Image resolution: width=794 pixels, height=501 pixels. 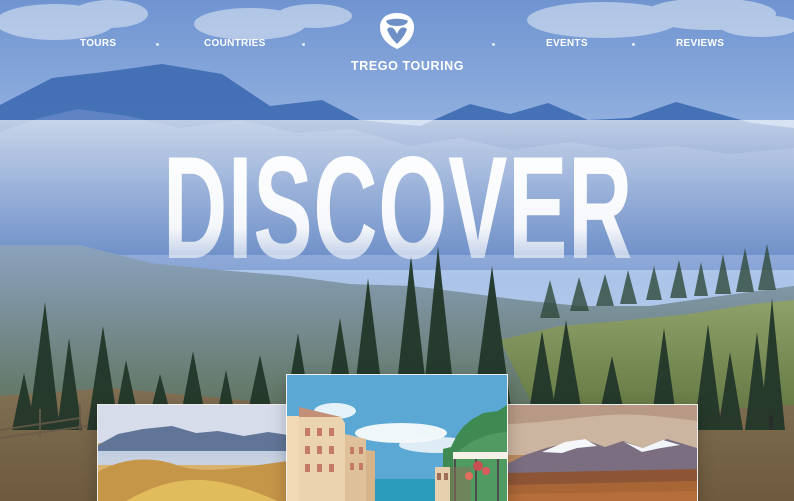 I want to click on desert-mountain-image, so click(x=602, y=453).